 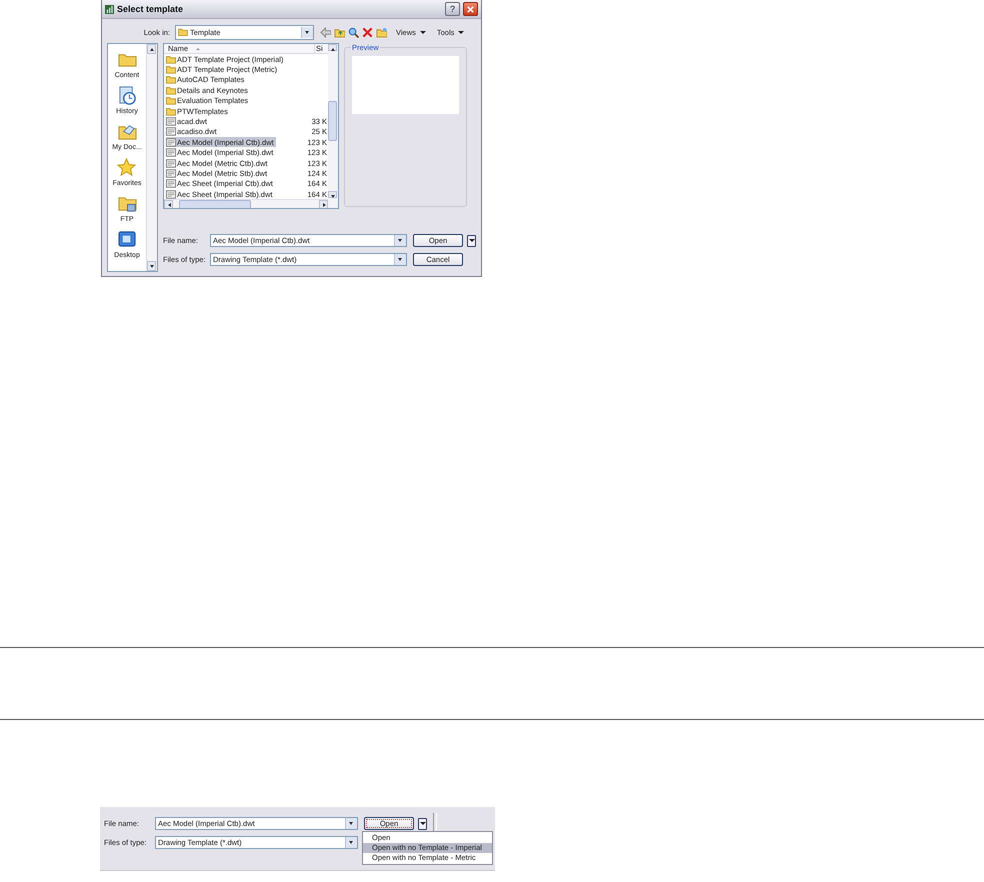 What do you see at coordinates (452, 9) in the screenshot?
I see `help-button: ?` at bounding box center [452, 9].